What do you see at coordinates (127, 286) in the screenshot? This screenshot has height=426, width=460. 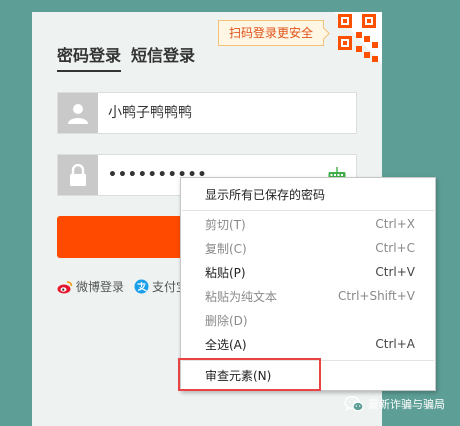 I see `social-login: 微博登录 支付宝` at bounding box center [127, 286].